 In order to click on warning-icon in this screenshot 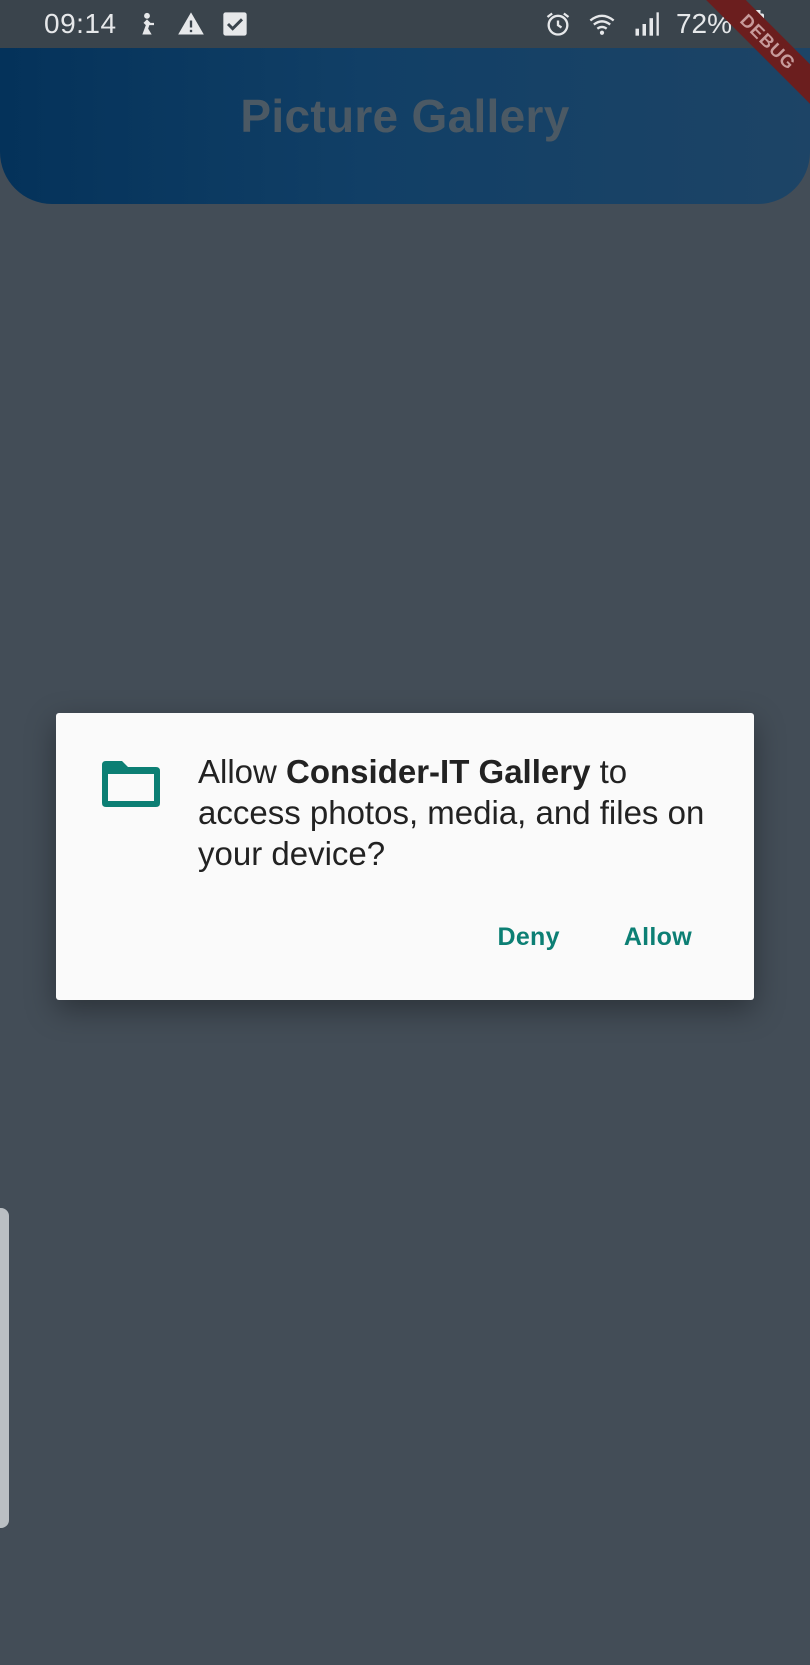, I will do `click(191, 24)`.